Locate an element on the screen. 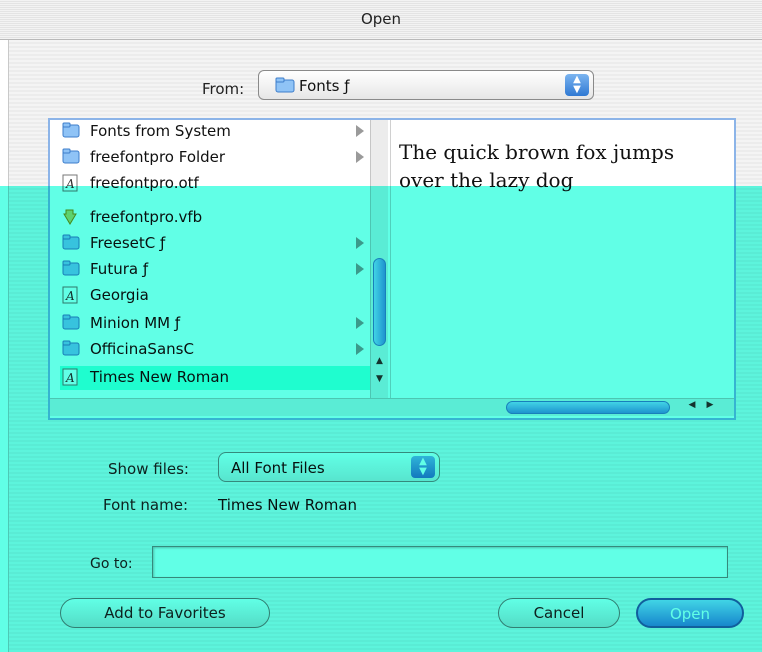 The height and width of the screenshot is (652, 762). horizontal-scrollbar: ◀ ▶ is located at coordinates (392, 407).